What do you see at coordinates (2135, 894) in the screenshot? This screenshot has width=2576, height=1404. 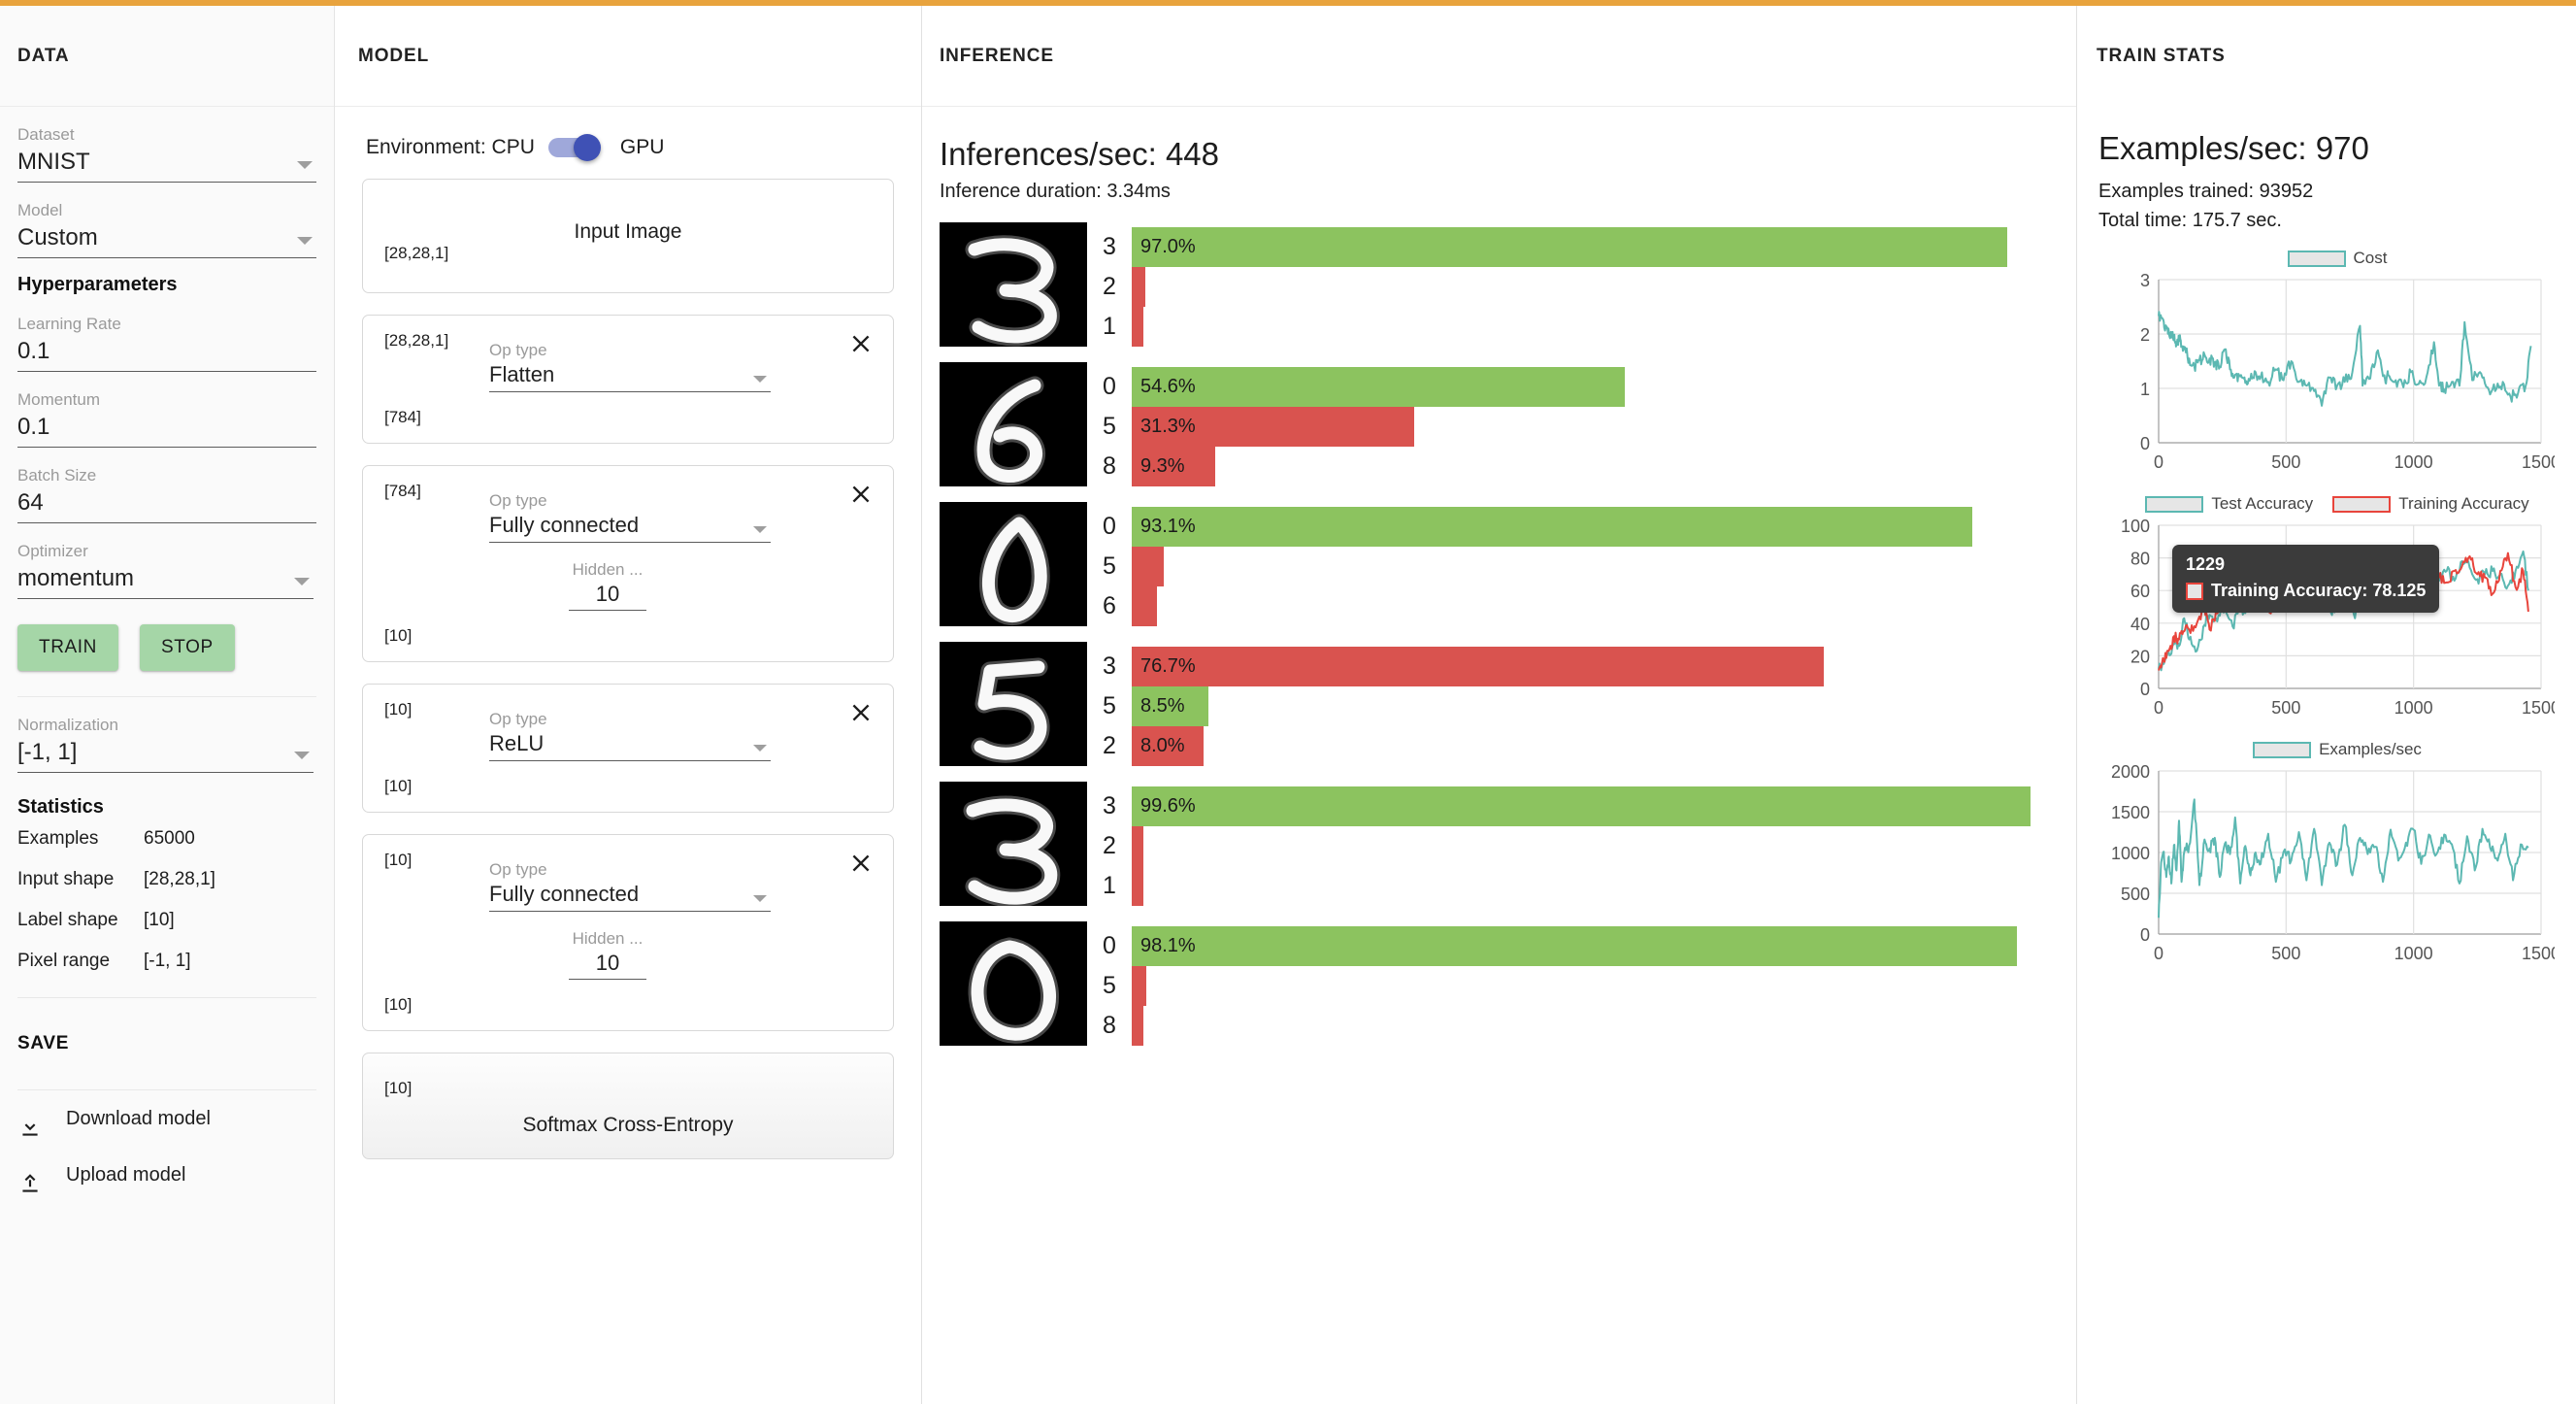 I see `svg-text: 500` at bounding box center [2135, 894].